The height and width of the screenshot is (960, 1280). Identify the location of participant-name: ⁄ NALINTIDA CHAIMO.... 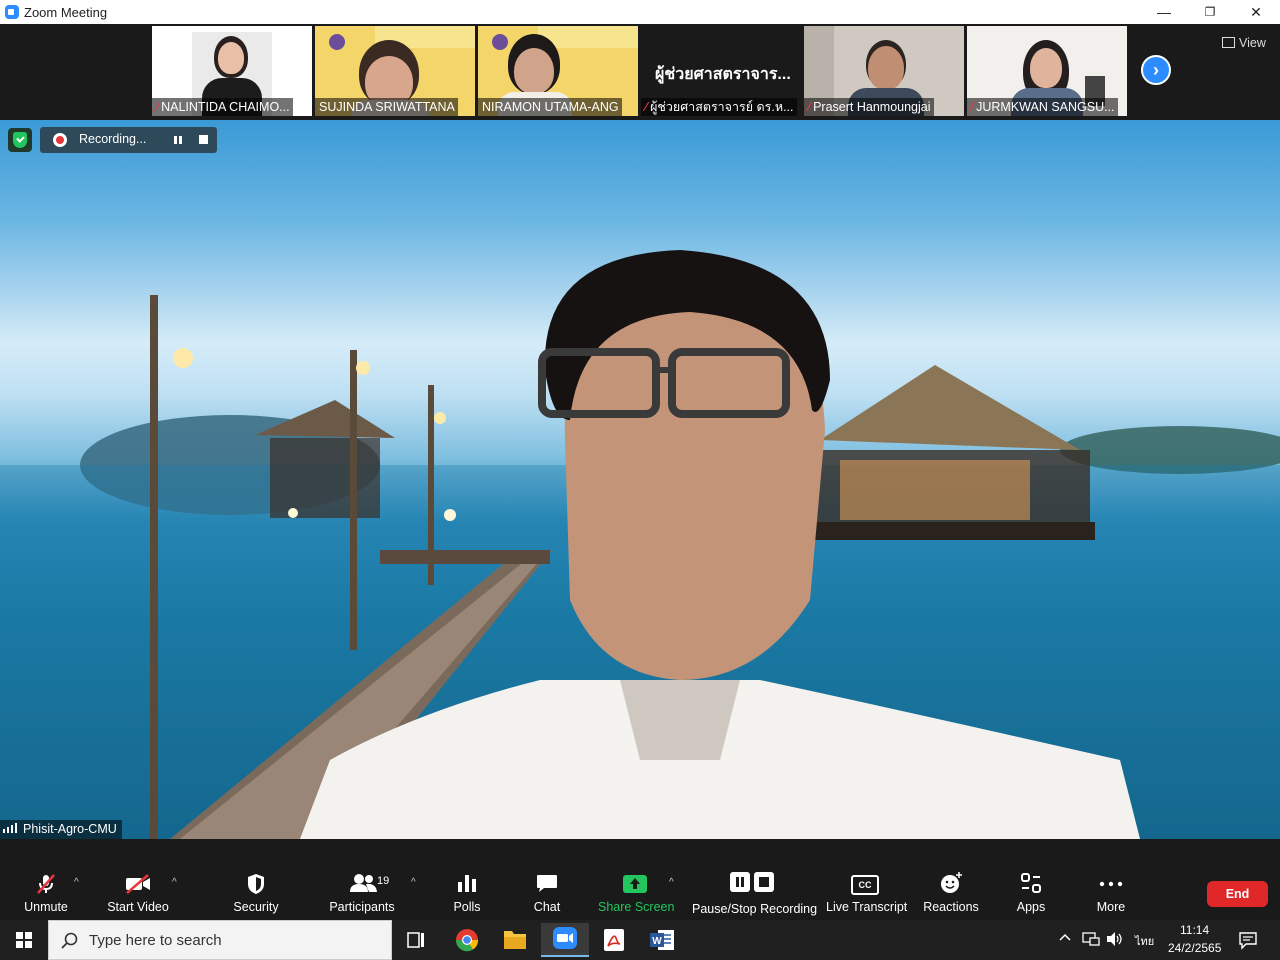
(222, 107).